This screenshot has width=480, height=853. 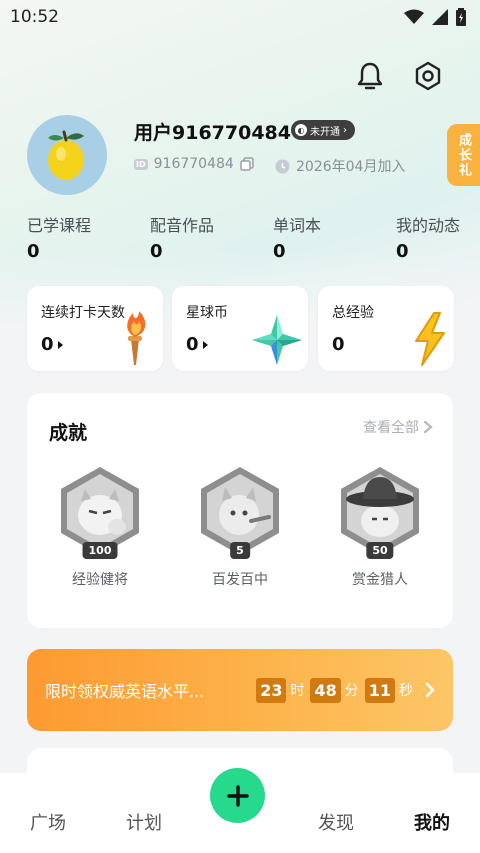 I want to click on badge-level: 100, so click(x=100, y=550).